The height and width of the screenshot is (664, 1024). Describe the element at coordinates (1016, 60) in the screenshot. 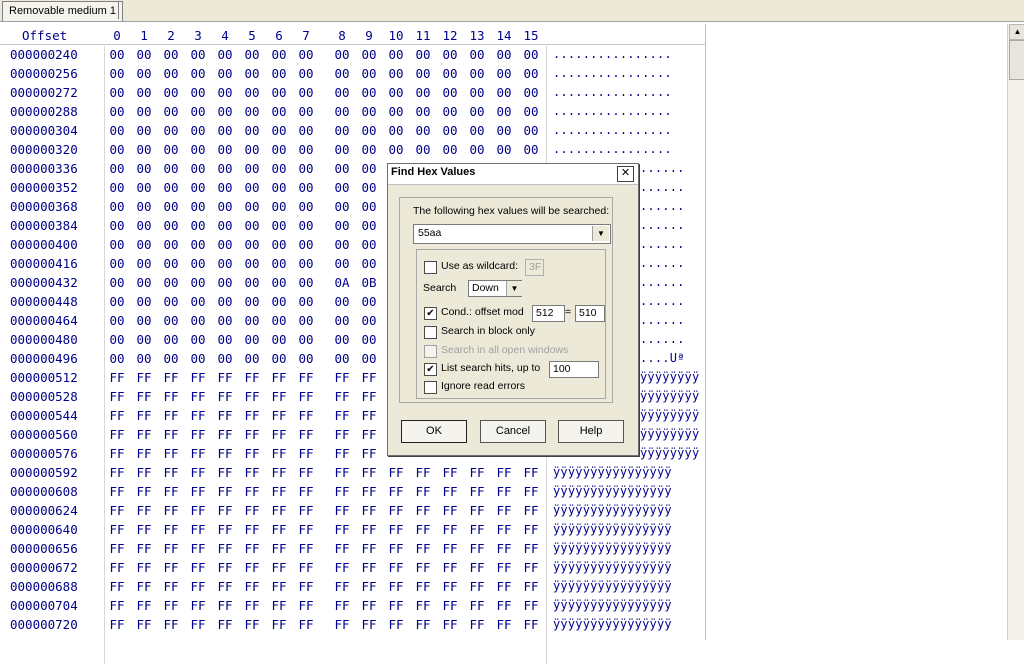

I see `scroll-thumb` at that location.